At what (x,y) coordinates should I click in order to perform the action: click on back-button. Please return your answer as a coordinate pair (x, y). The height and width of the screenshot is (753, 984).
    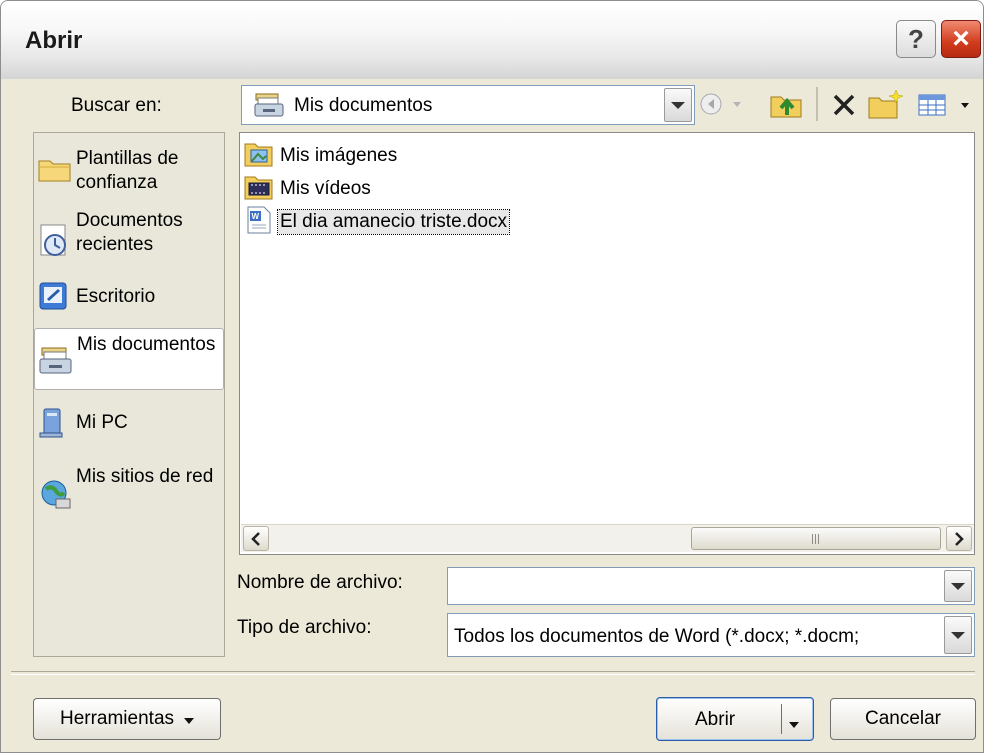
    Looking at the image, I should click on (722, 104).